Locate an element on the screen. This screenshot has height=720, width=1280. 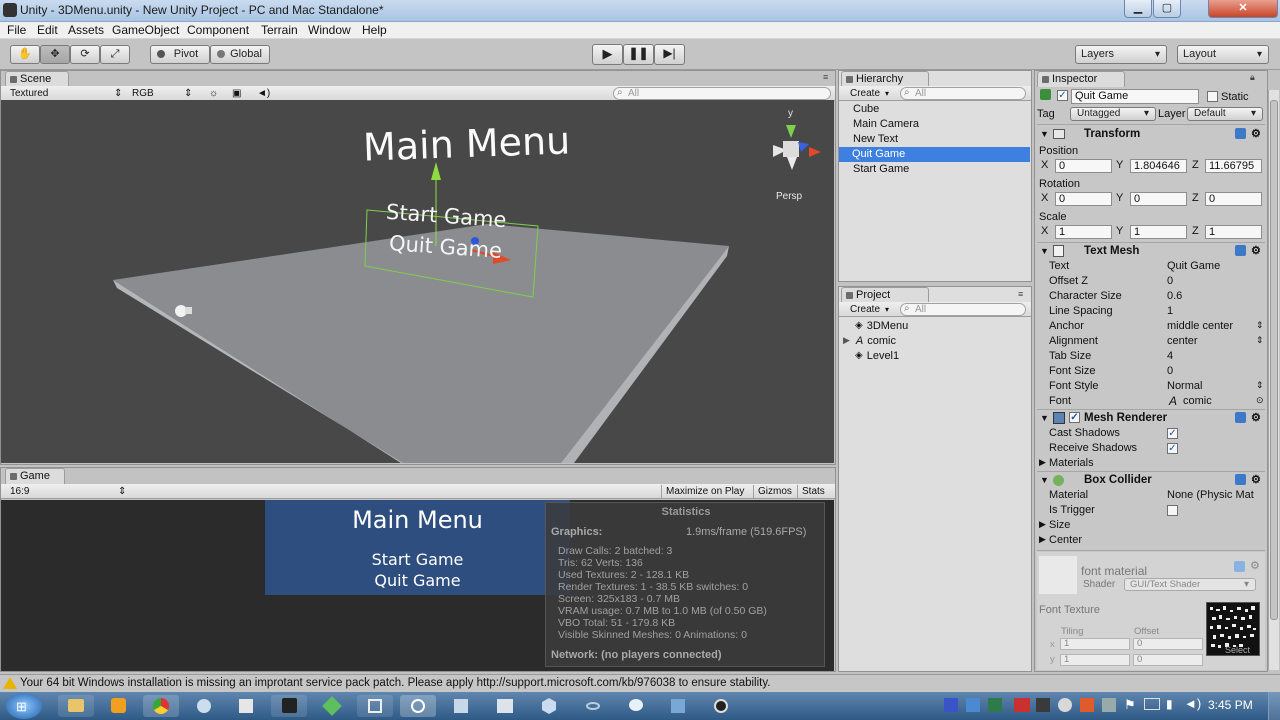
receive-shadows-checkbox: ✓ is located at coordinates (1172, 448).